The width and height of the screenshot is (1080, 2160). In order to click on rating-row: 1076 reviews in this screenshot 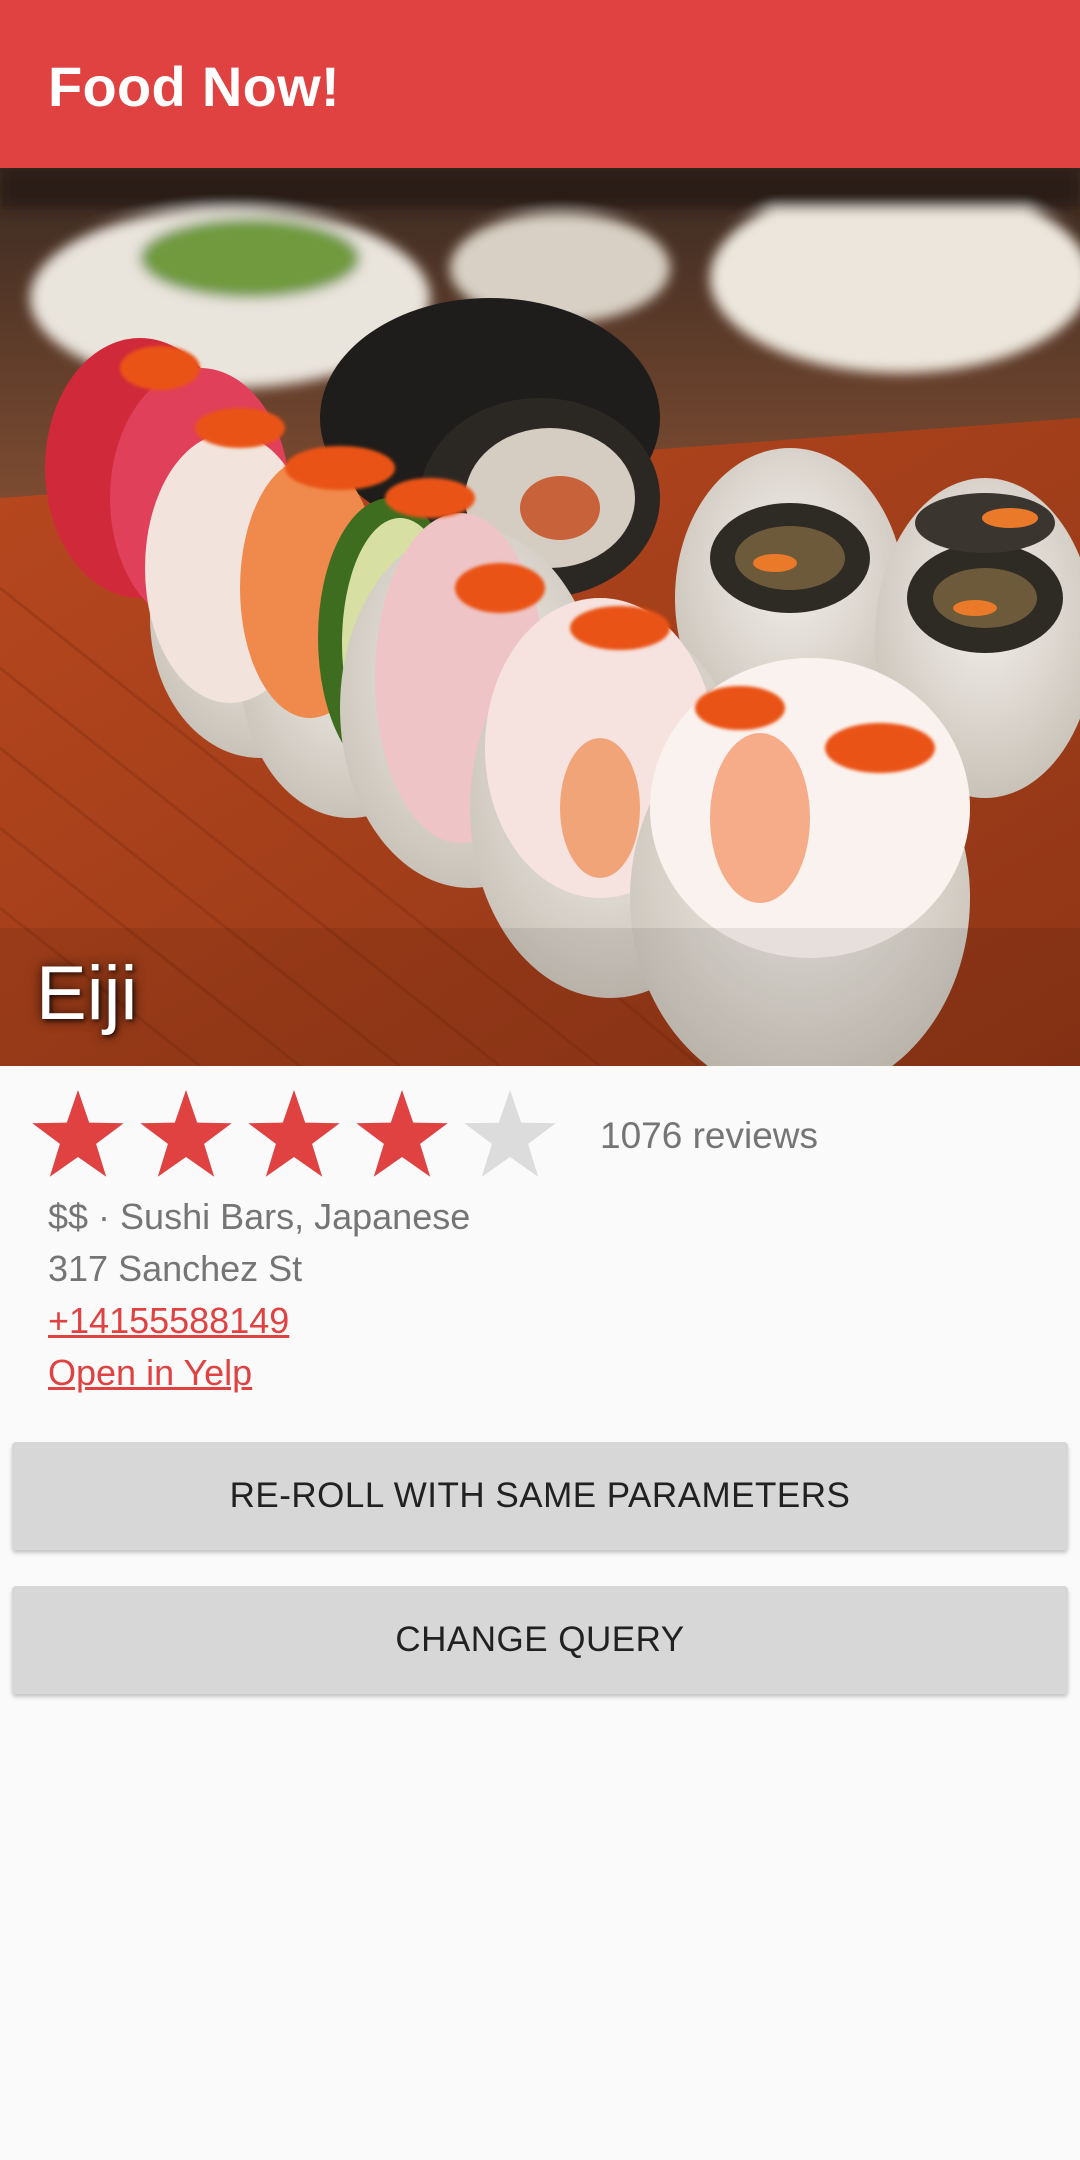, I will do `click(424, 1136)`.